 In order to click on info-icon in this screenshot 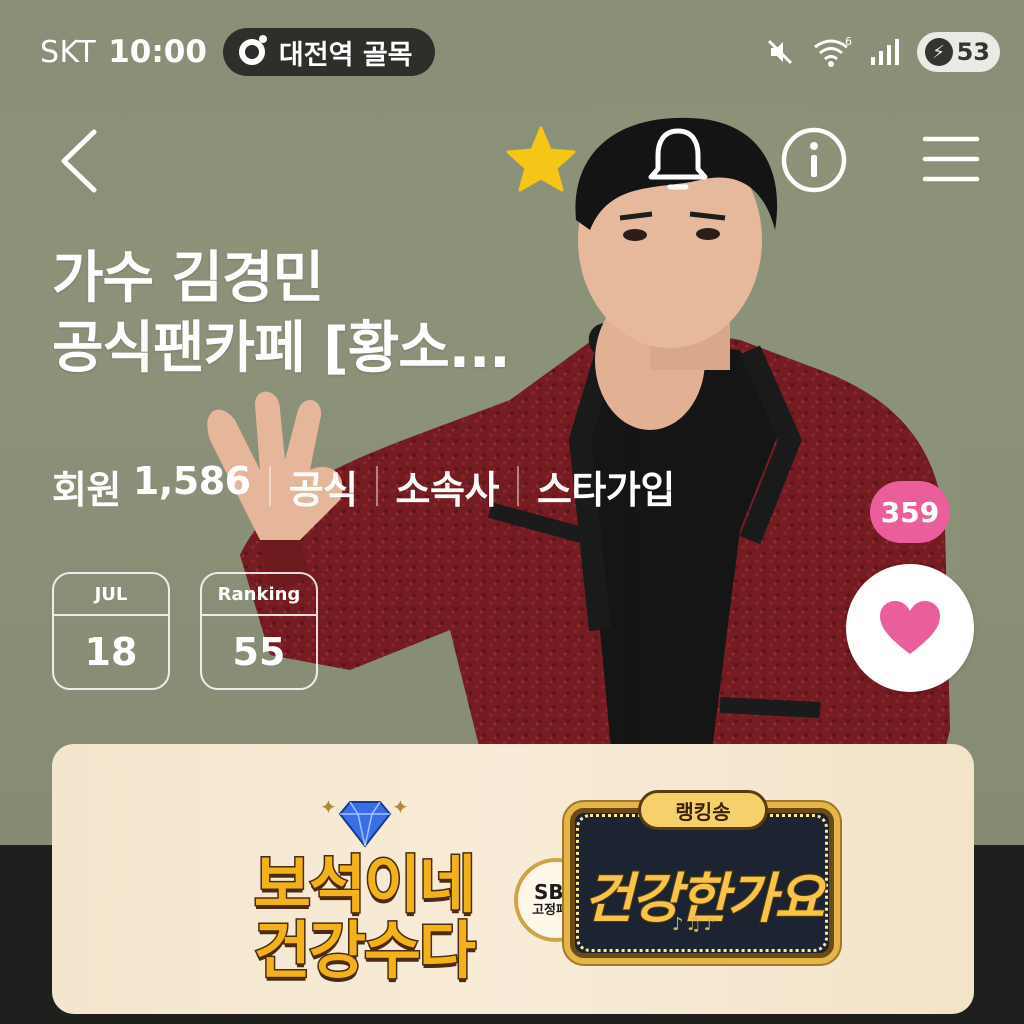, I will do `click(814, 160)`.